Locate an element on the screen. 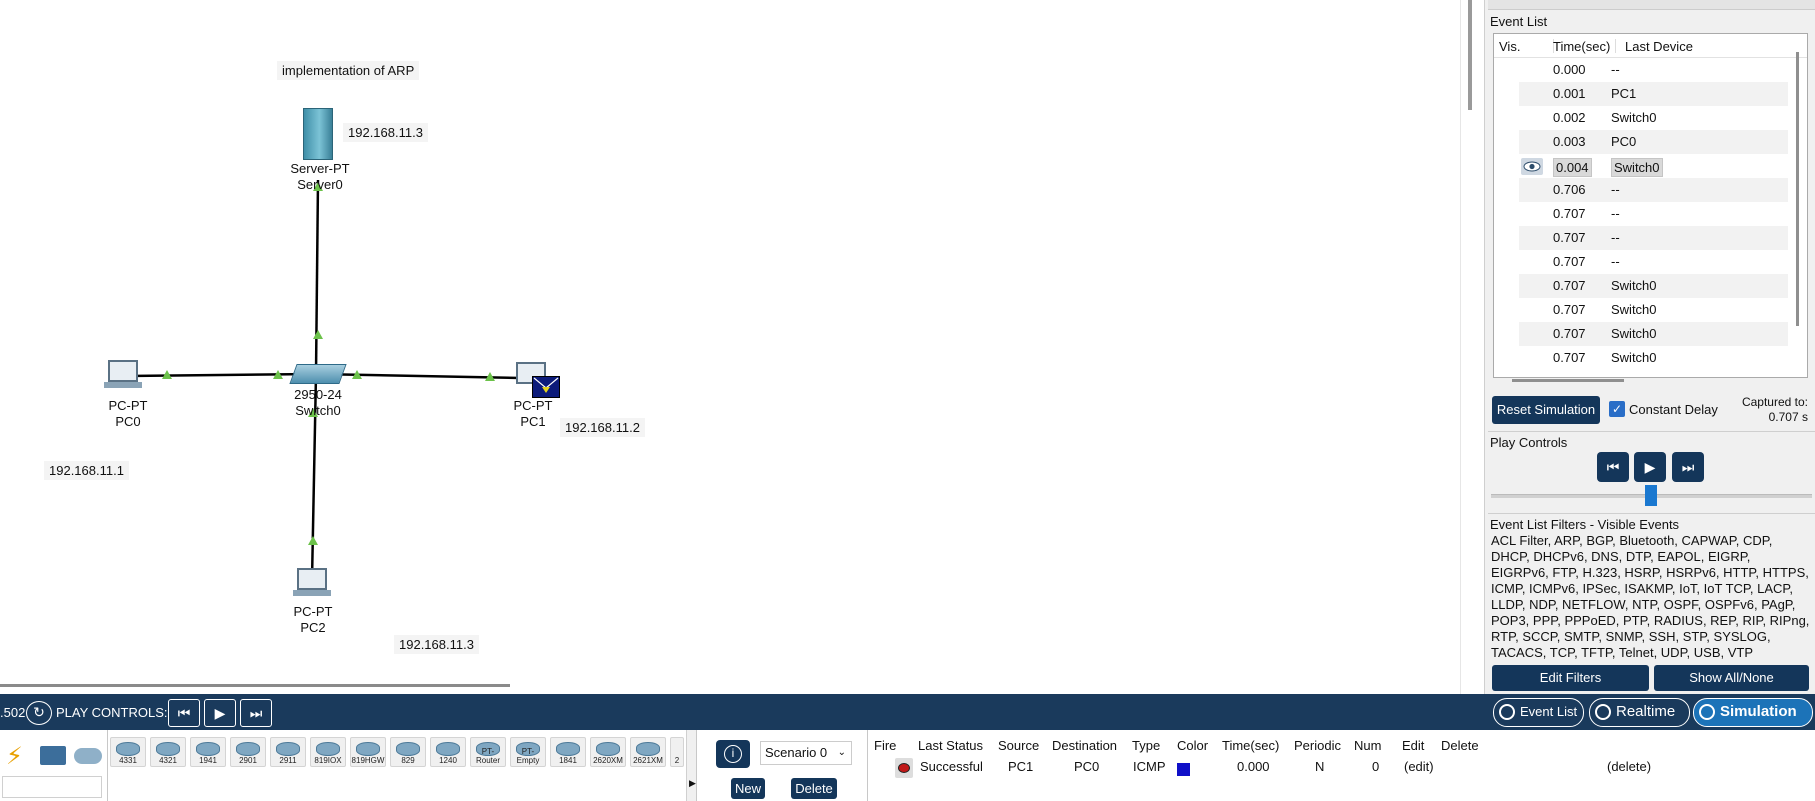 This screenshot has height=801, width=1815. play-speed-thumb is located at coordinates (1651, 495).